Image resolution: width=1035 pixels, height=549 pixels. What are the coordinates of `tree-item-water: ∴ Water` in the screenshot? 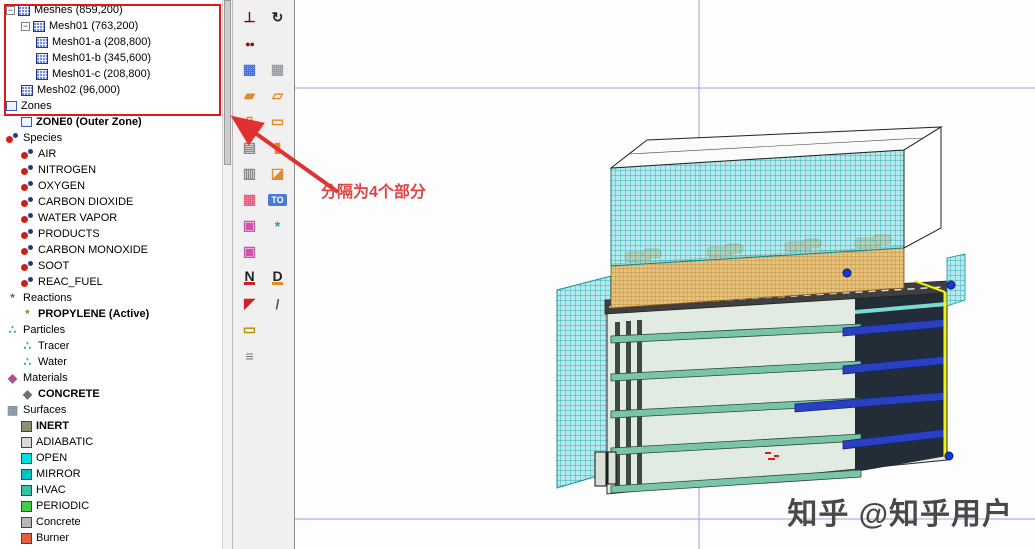 It's located at (111, 362).